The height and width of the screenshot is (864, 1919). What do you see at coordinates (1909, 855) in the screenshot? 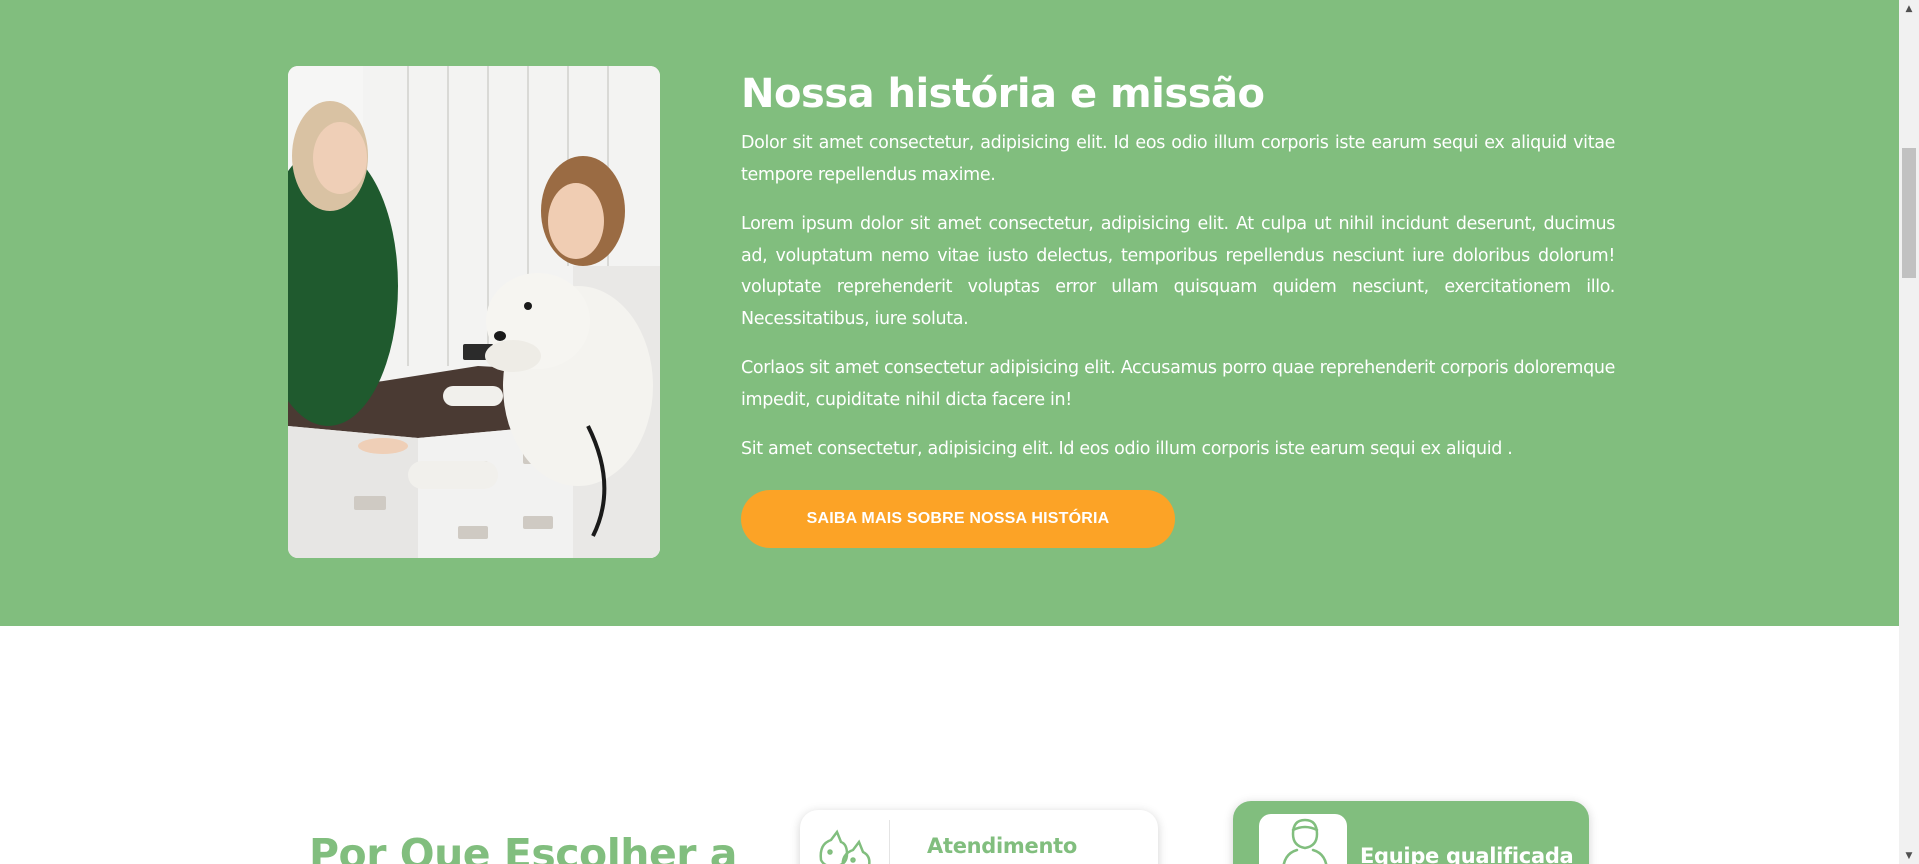
I see `arrow-down-icon: ▼` at bounding box center [1909, 855].